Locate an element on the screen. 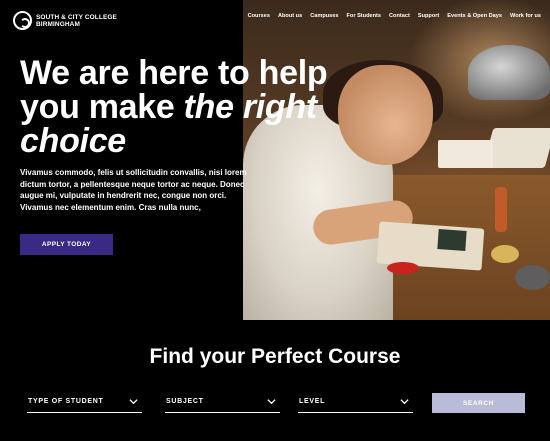 The height and width of the screenshot is (441, 550). search-button: SEARCH is located at coordinates (478, 403).